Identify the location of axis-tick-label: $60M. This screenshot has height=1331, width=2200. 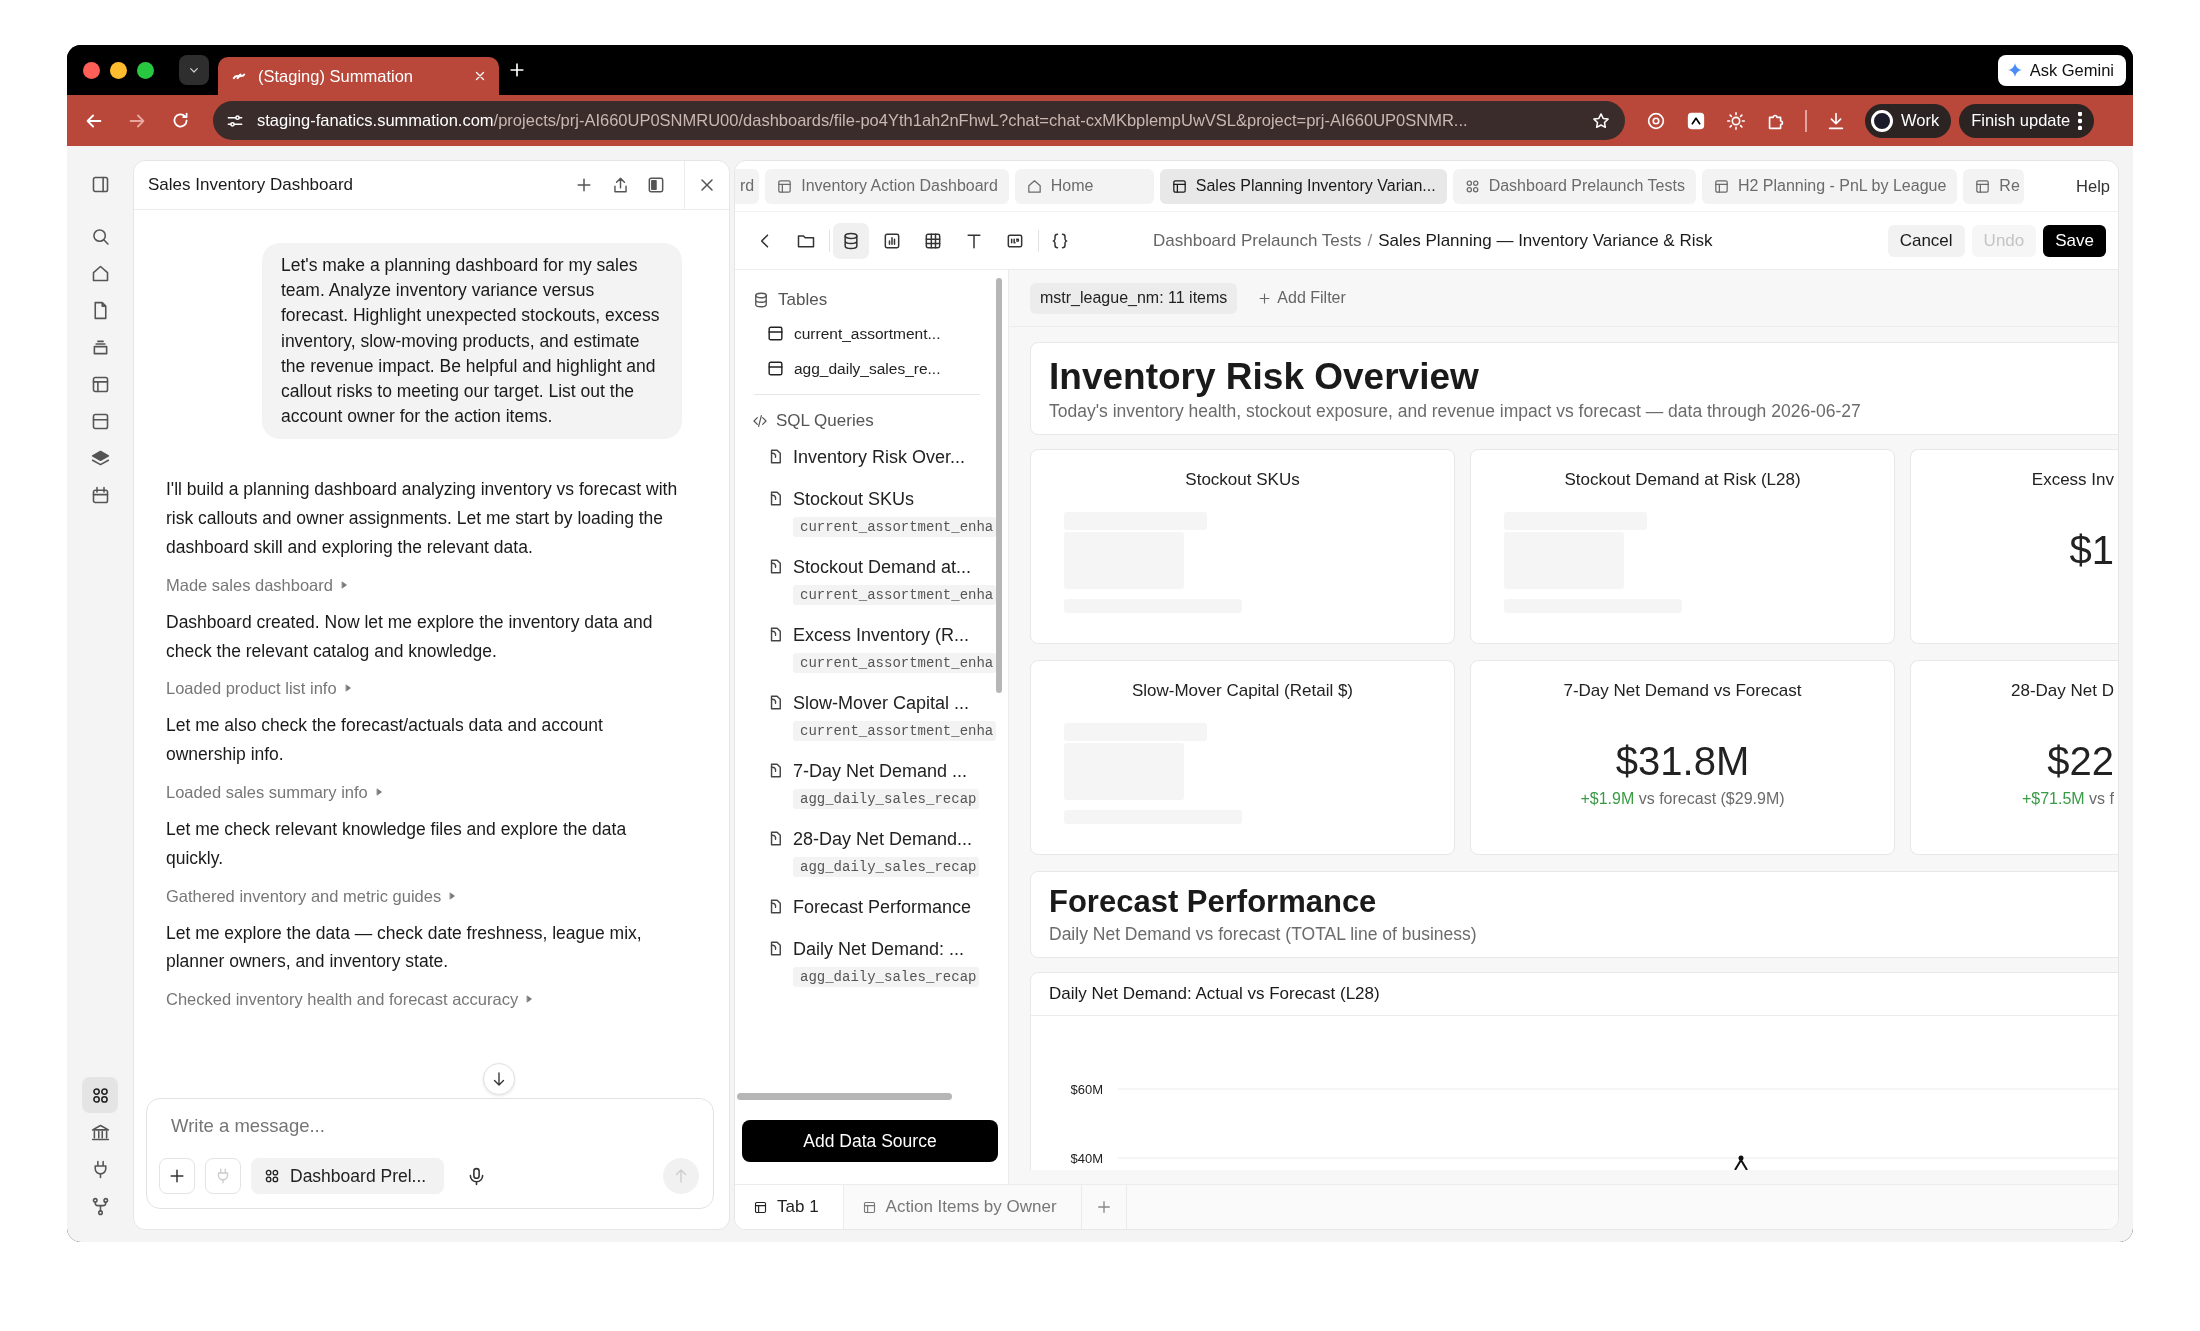
(1086, 1089).